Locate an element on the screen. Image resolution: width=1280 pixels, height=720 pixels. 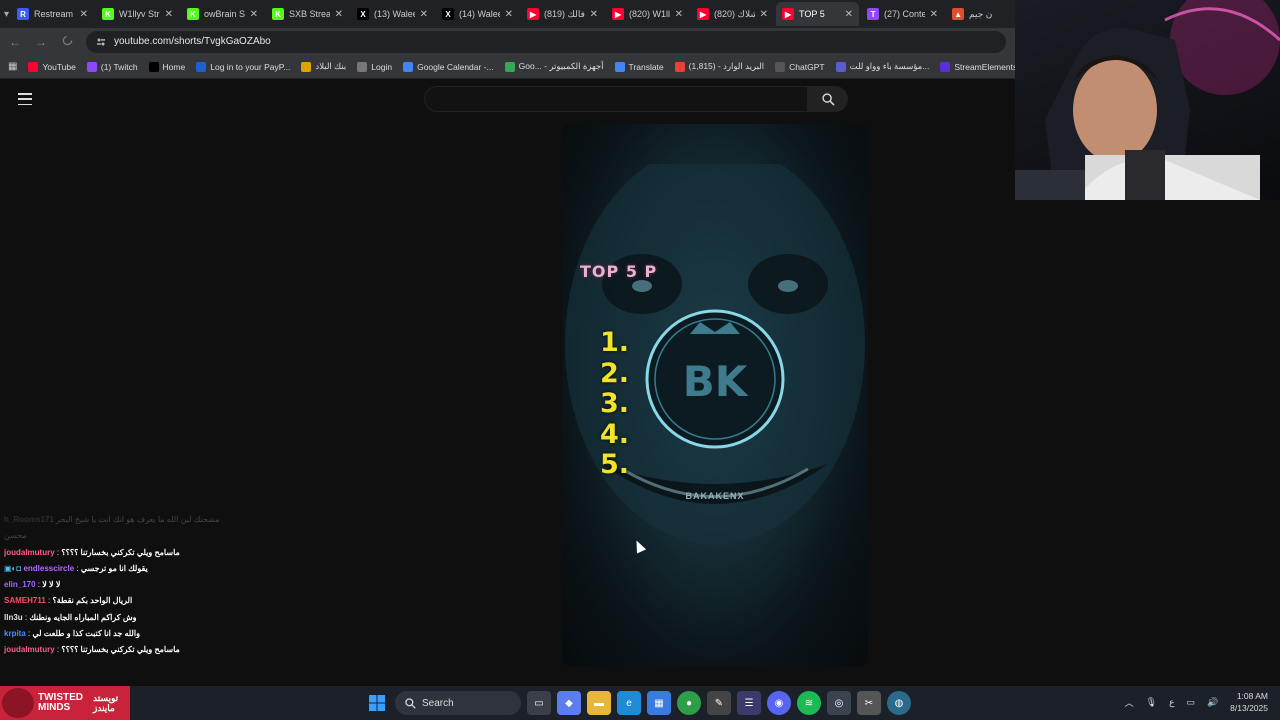
taskbar-search: Search is located at coordinates (458, 703).